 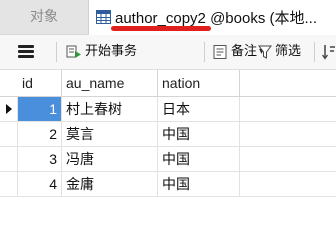 What do you see at coordinates (244, 51) in the screenshot?
I see `memo-label: 备注` at bounding box center [244, 51].